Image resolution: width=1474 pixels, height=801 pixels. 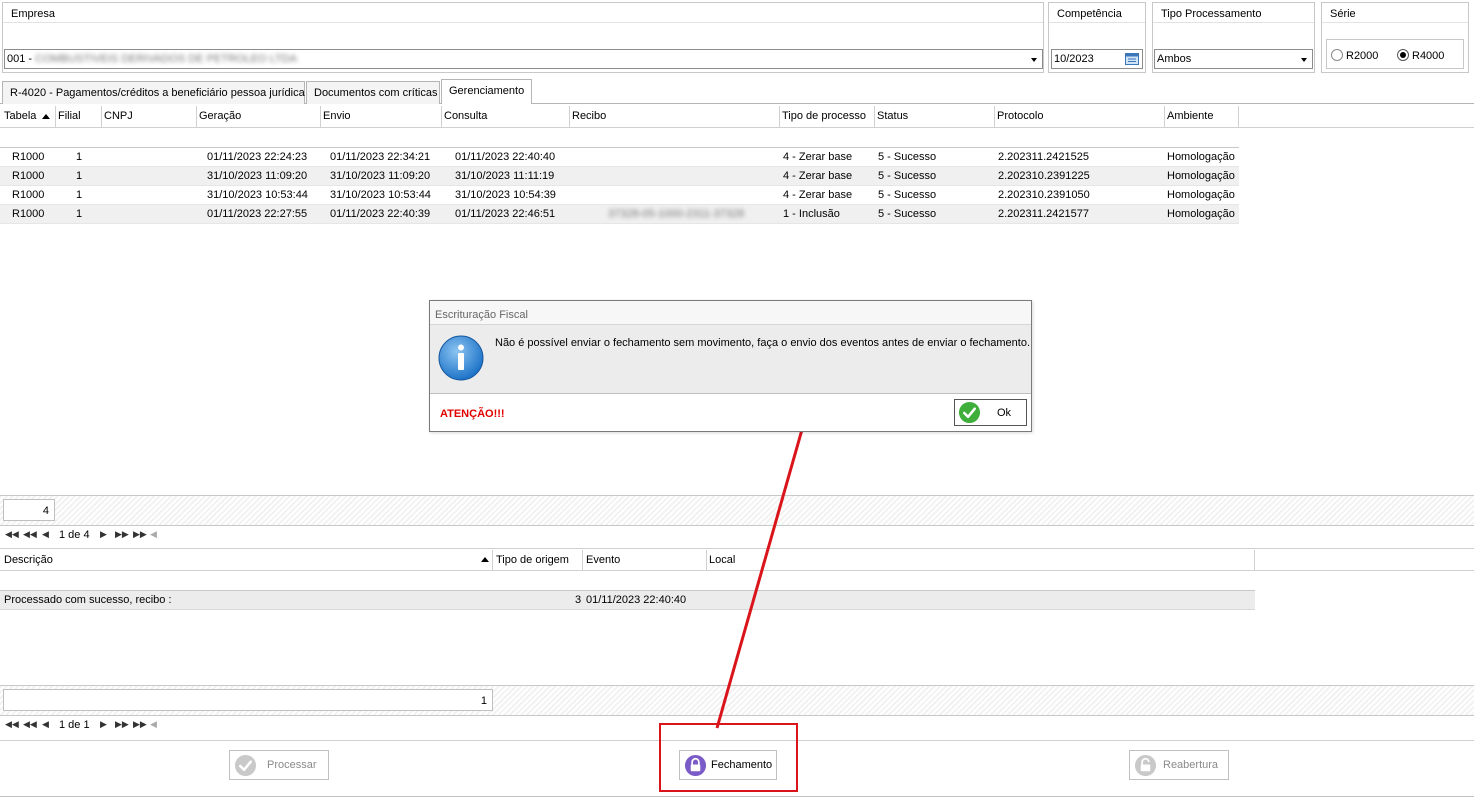 What do you see at coordinates (29, 510) in the screenshot?
I see `main-grid-count: 4` at bounding box center [29, 510].